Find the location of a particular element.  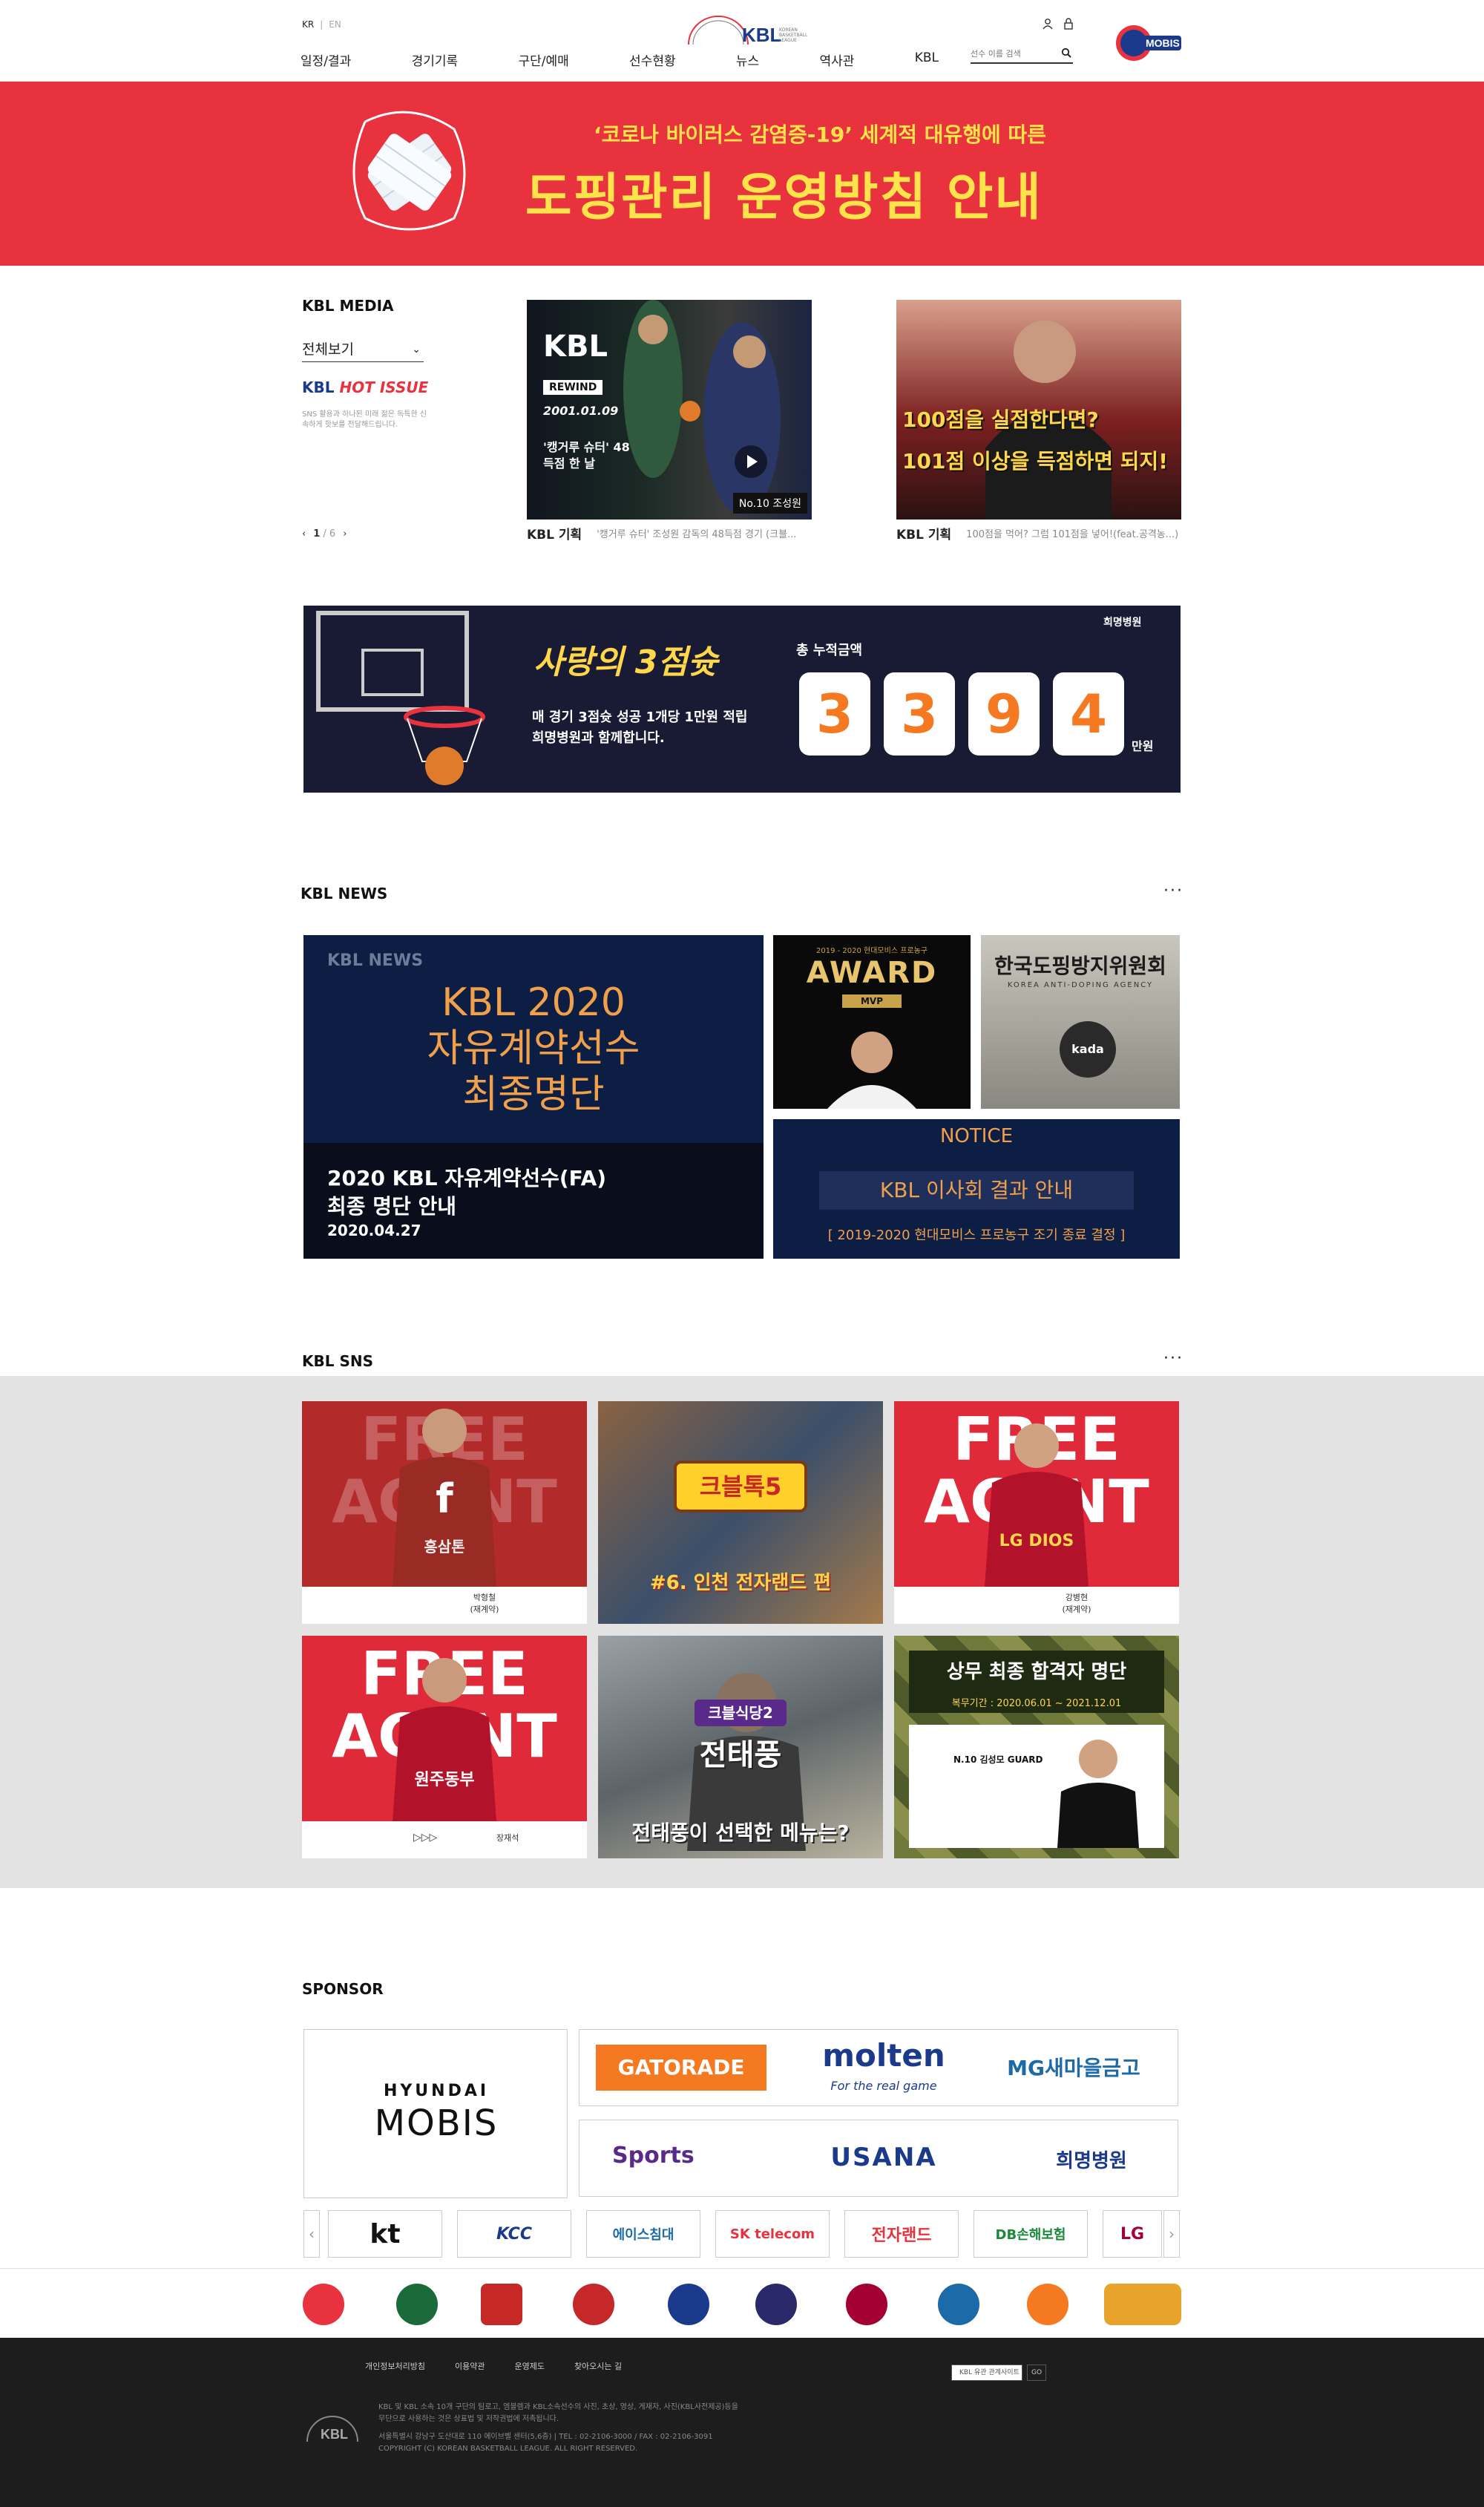

search-icon is located at coordinates (1066, 53).